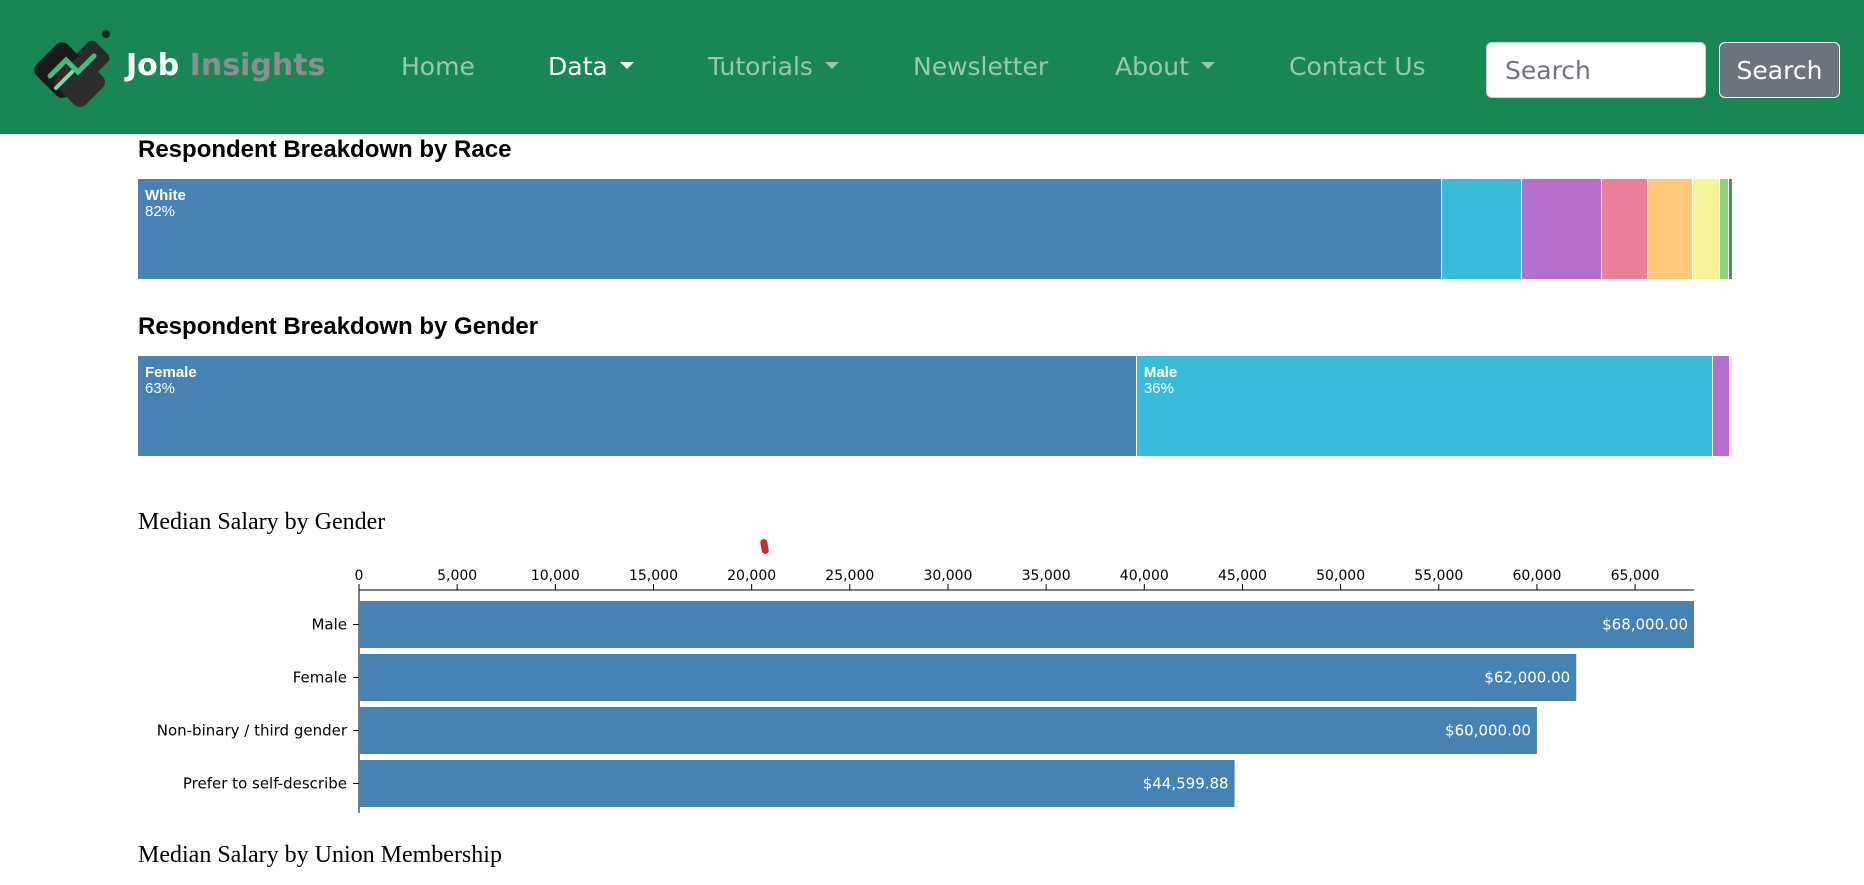 This screenshot has height=885, width=1864. Describe the element at coordinates (252, 731) in the screenshot. I see `category-label: Non-binary / third gender` at that location.